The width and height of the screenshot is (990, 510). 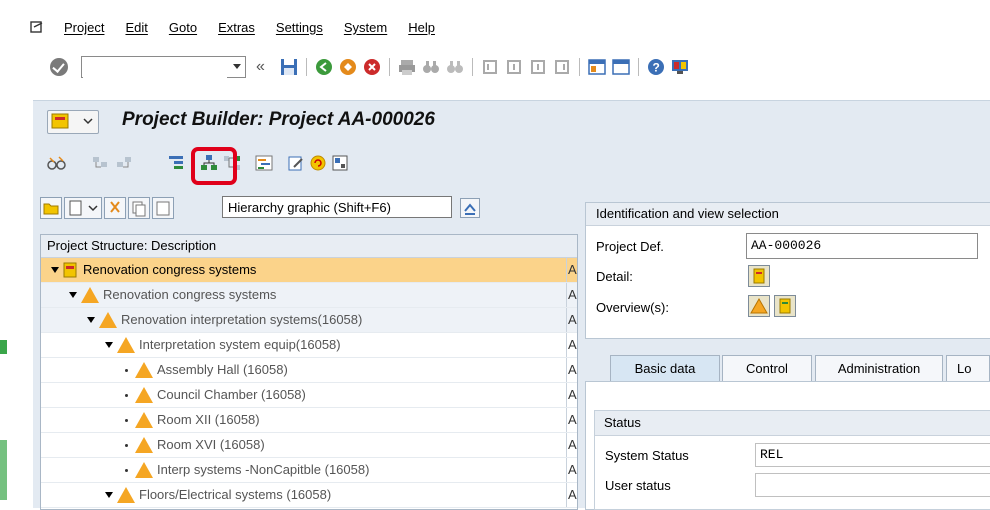 I want to click on tree-row: Floors/Electrical systems (16058) A, so click(x=309, y=495).